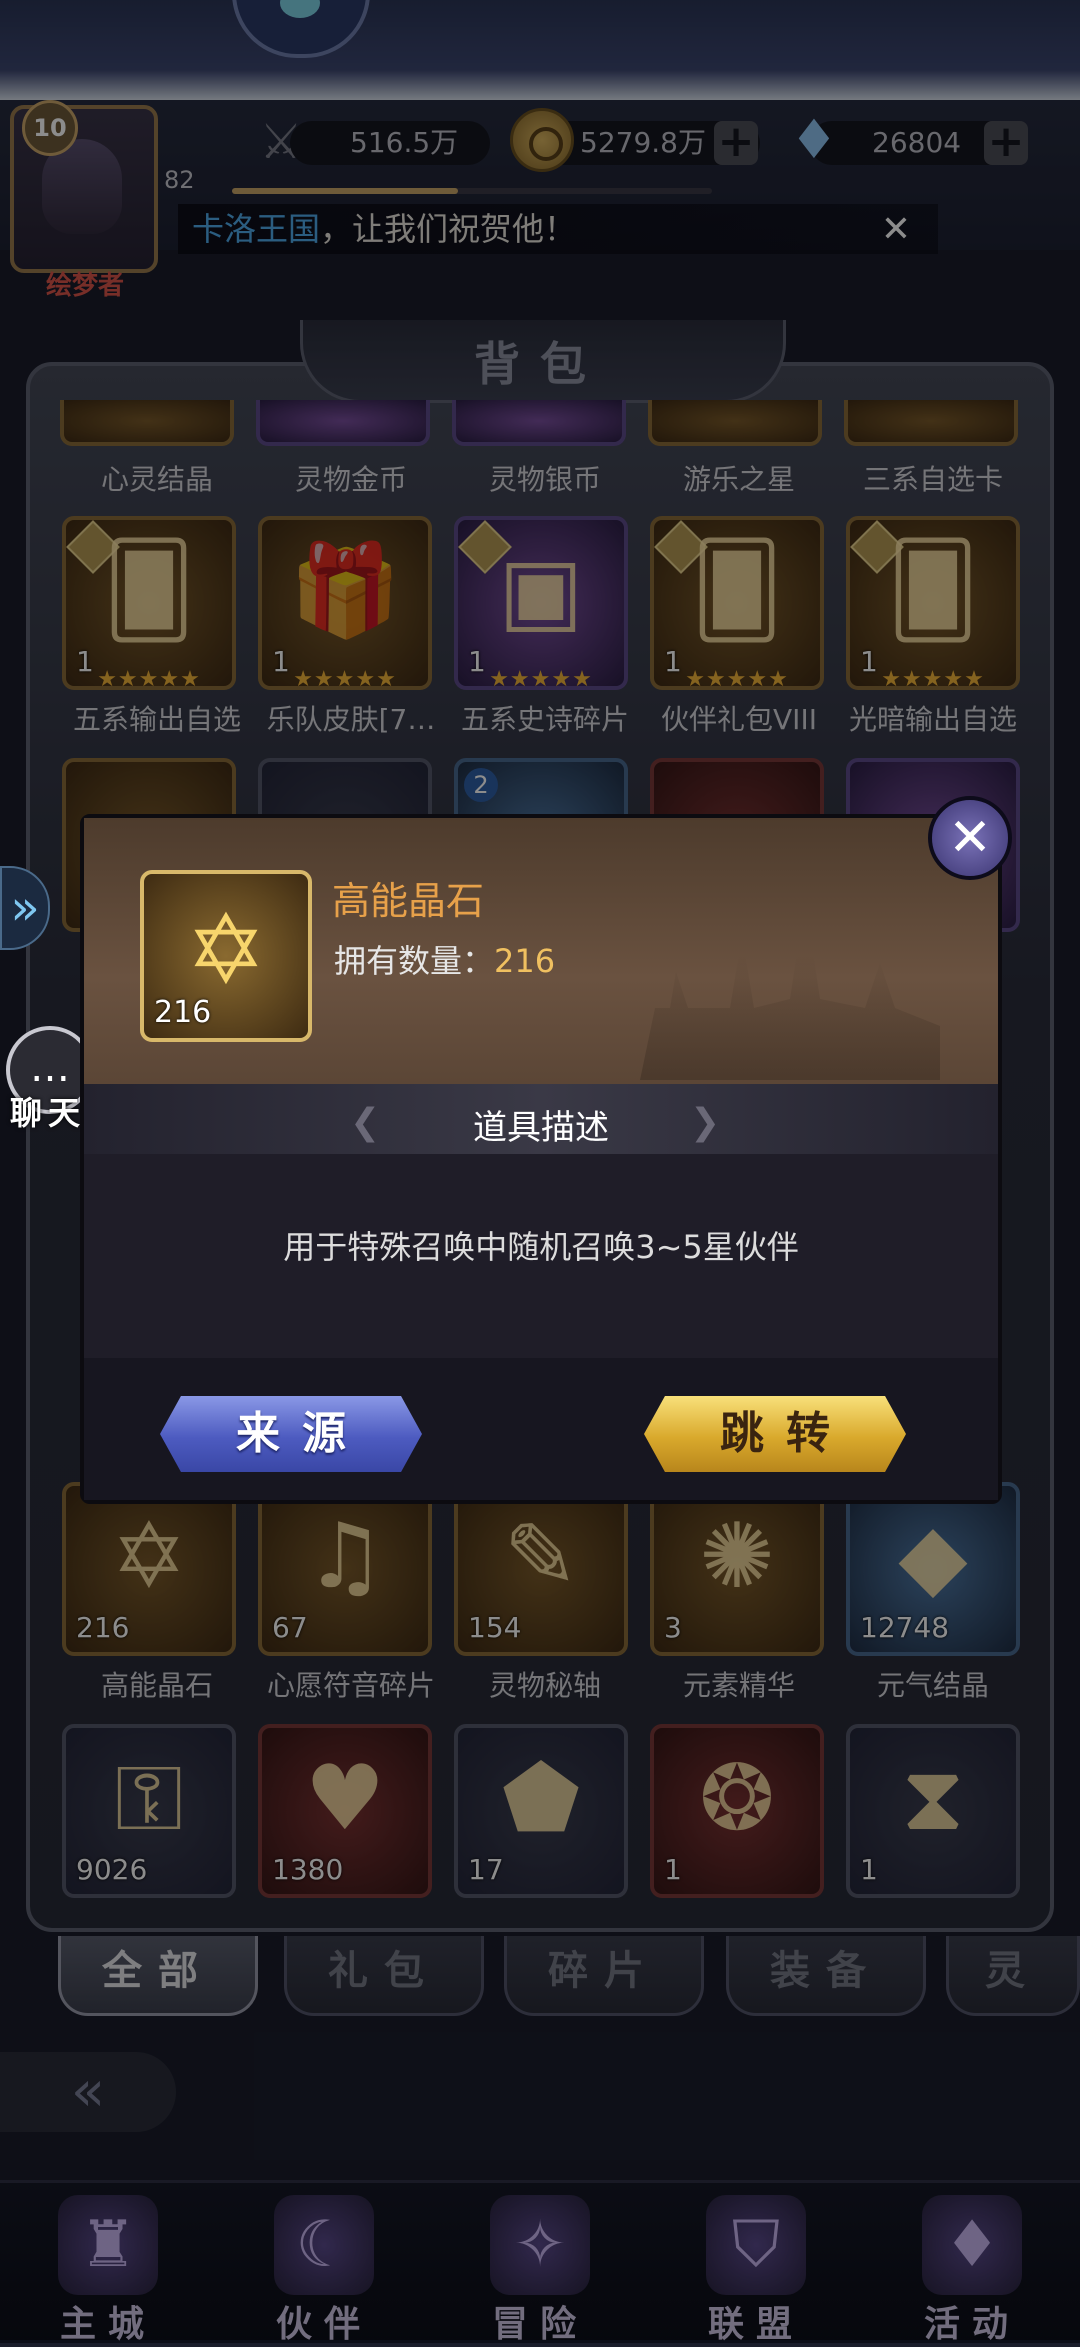 The image size is (1080, 2347). I want to click on crystal-book-icon: ✡, so click(226, 950).